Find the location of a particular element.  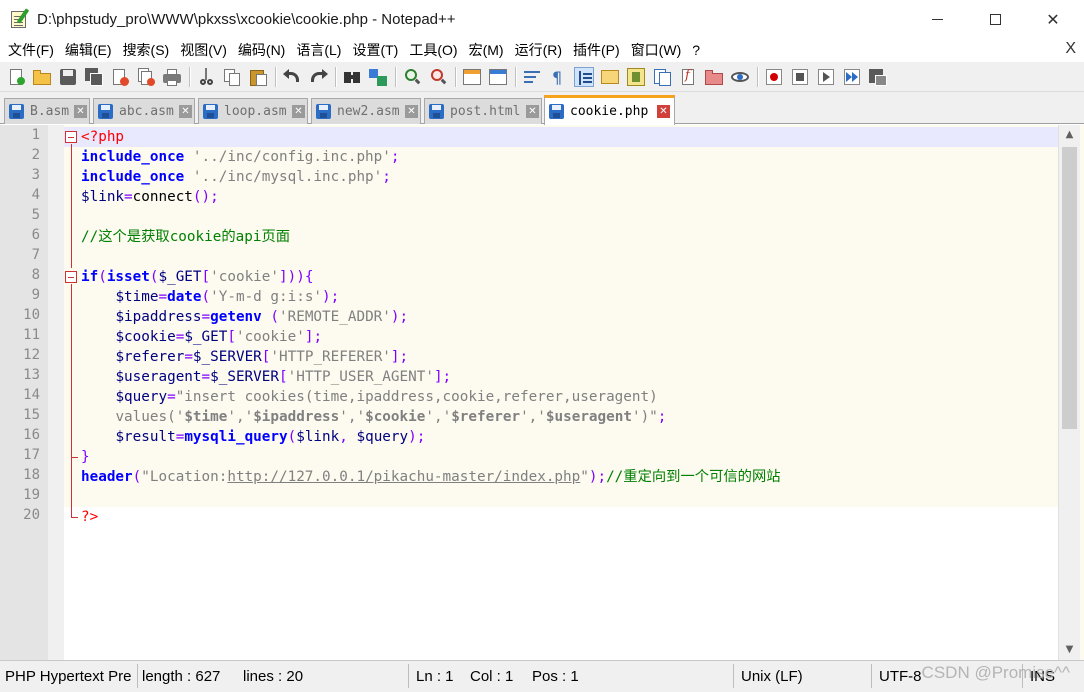

vertical-scrollbar: ▲ ▼ is located at coordinates (1069, 392).